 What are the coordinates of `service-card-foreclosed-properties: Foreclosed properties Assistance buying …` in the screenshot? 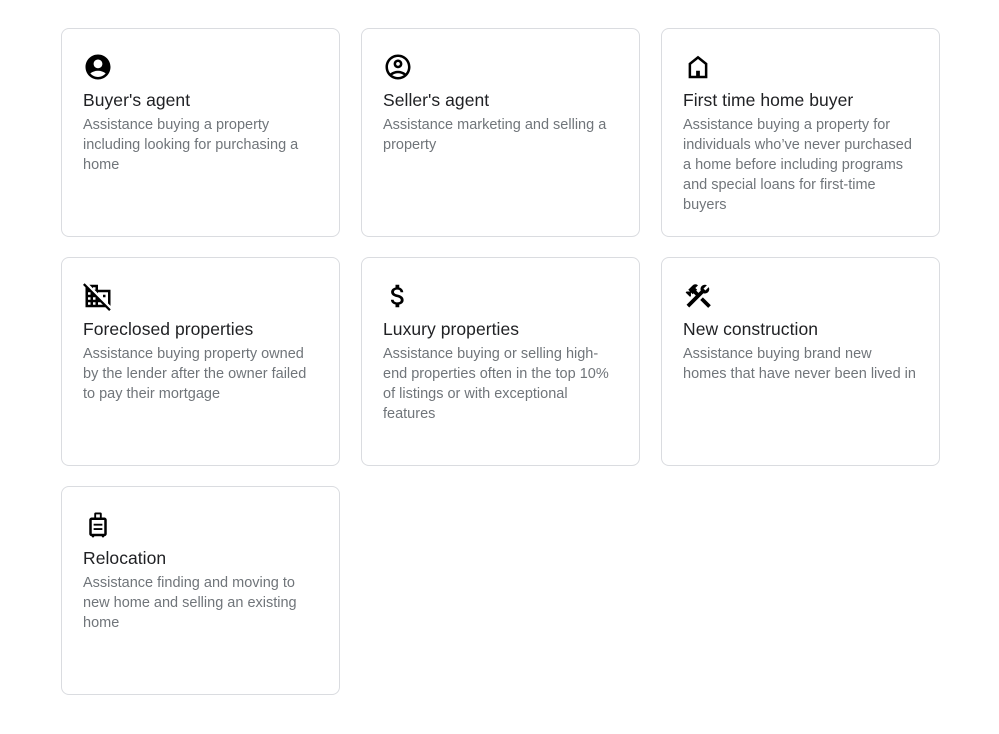 It's located at (200, 361).